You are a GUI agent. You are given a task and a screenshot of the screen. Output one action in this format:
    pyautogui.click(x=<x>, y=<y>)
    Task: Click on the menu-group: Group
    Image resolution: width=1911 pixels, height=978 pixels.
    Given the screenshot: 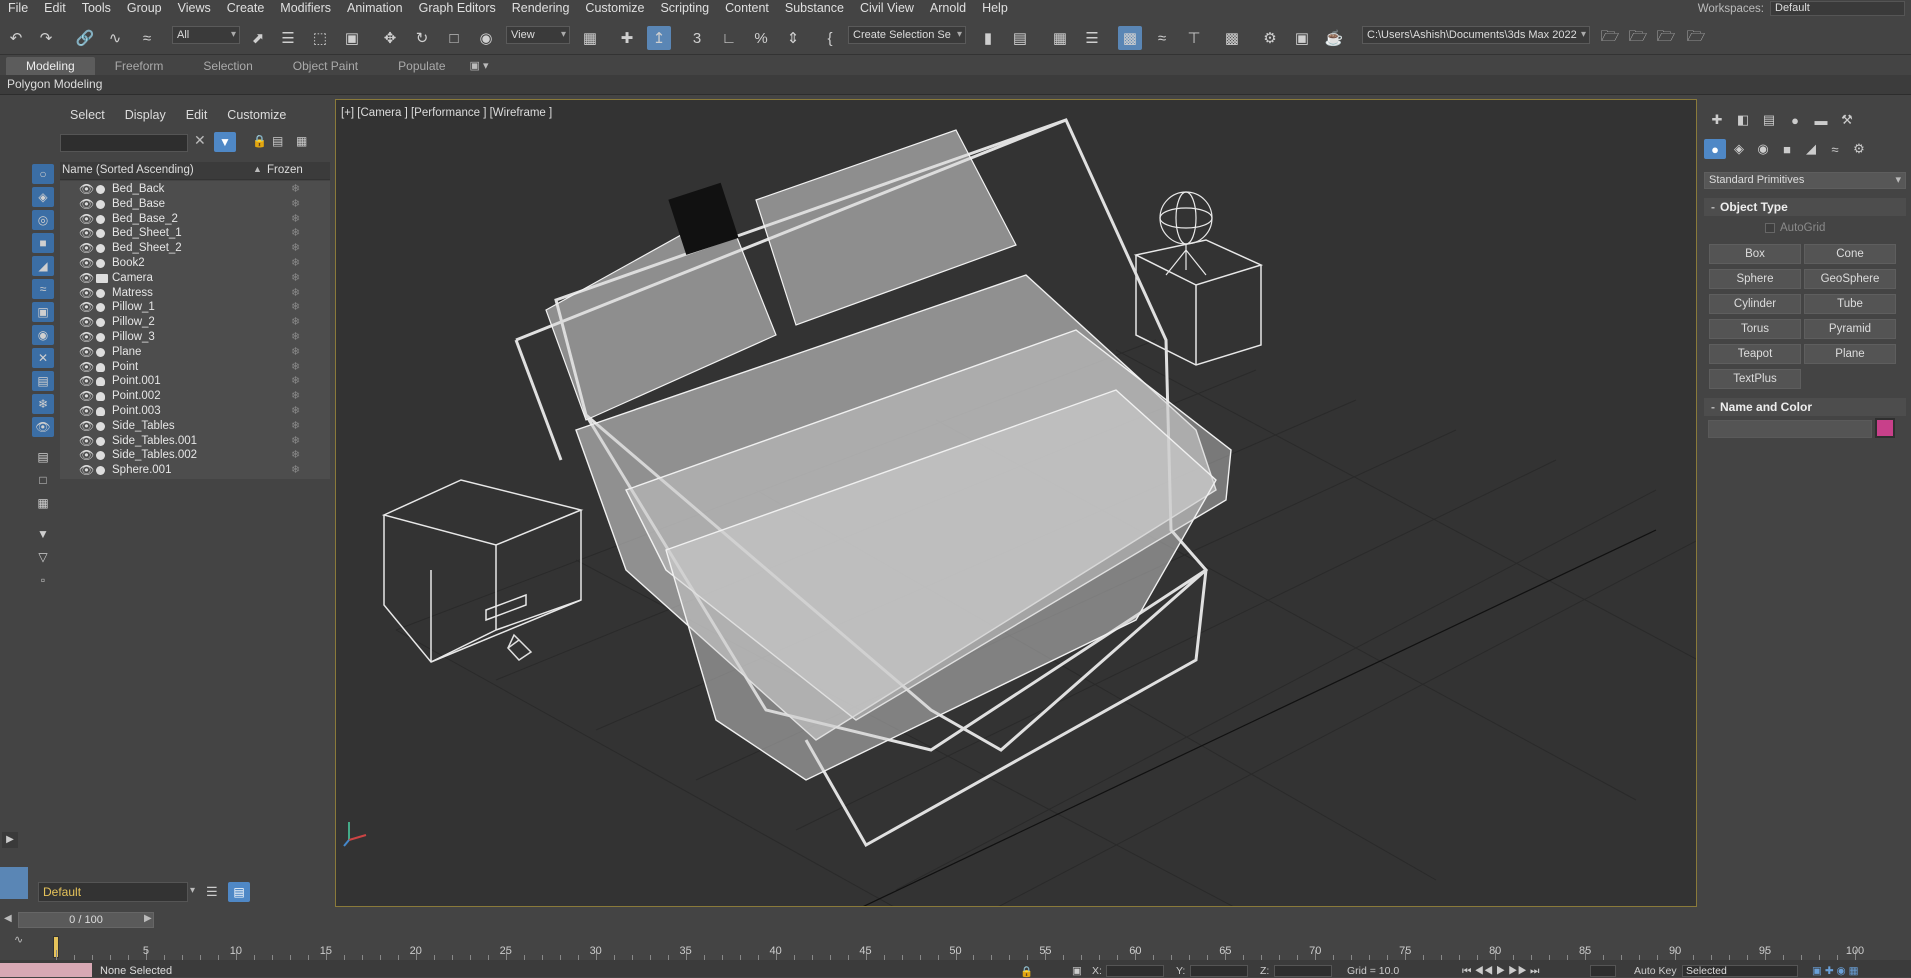 What is the action you would take?
    pyautogui.click(x=144, y=8)
    